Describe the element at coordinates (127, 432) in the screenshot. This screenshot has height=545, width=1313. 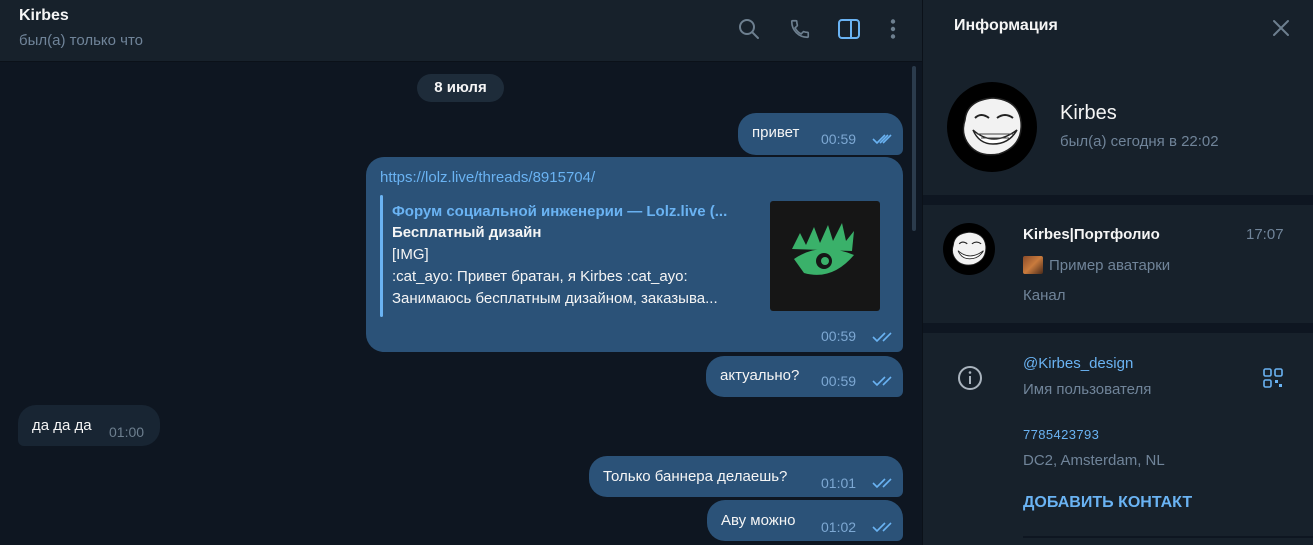
I see `message-time: 01:00` at that location.